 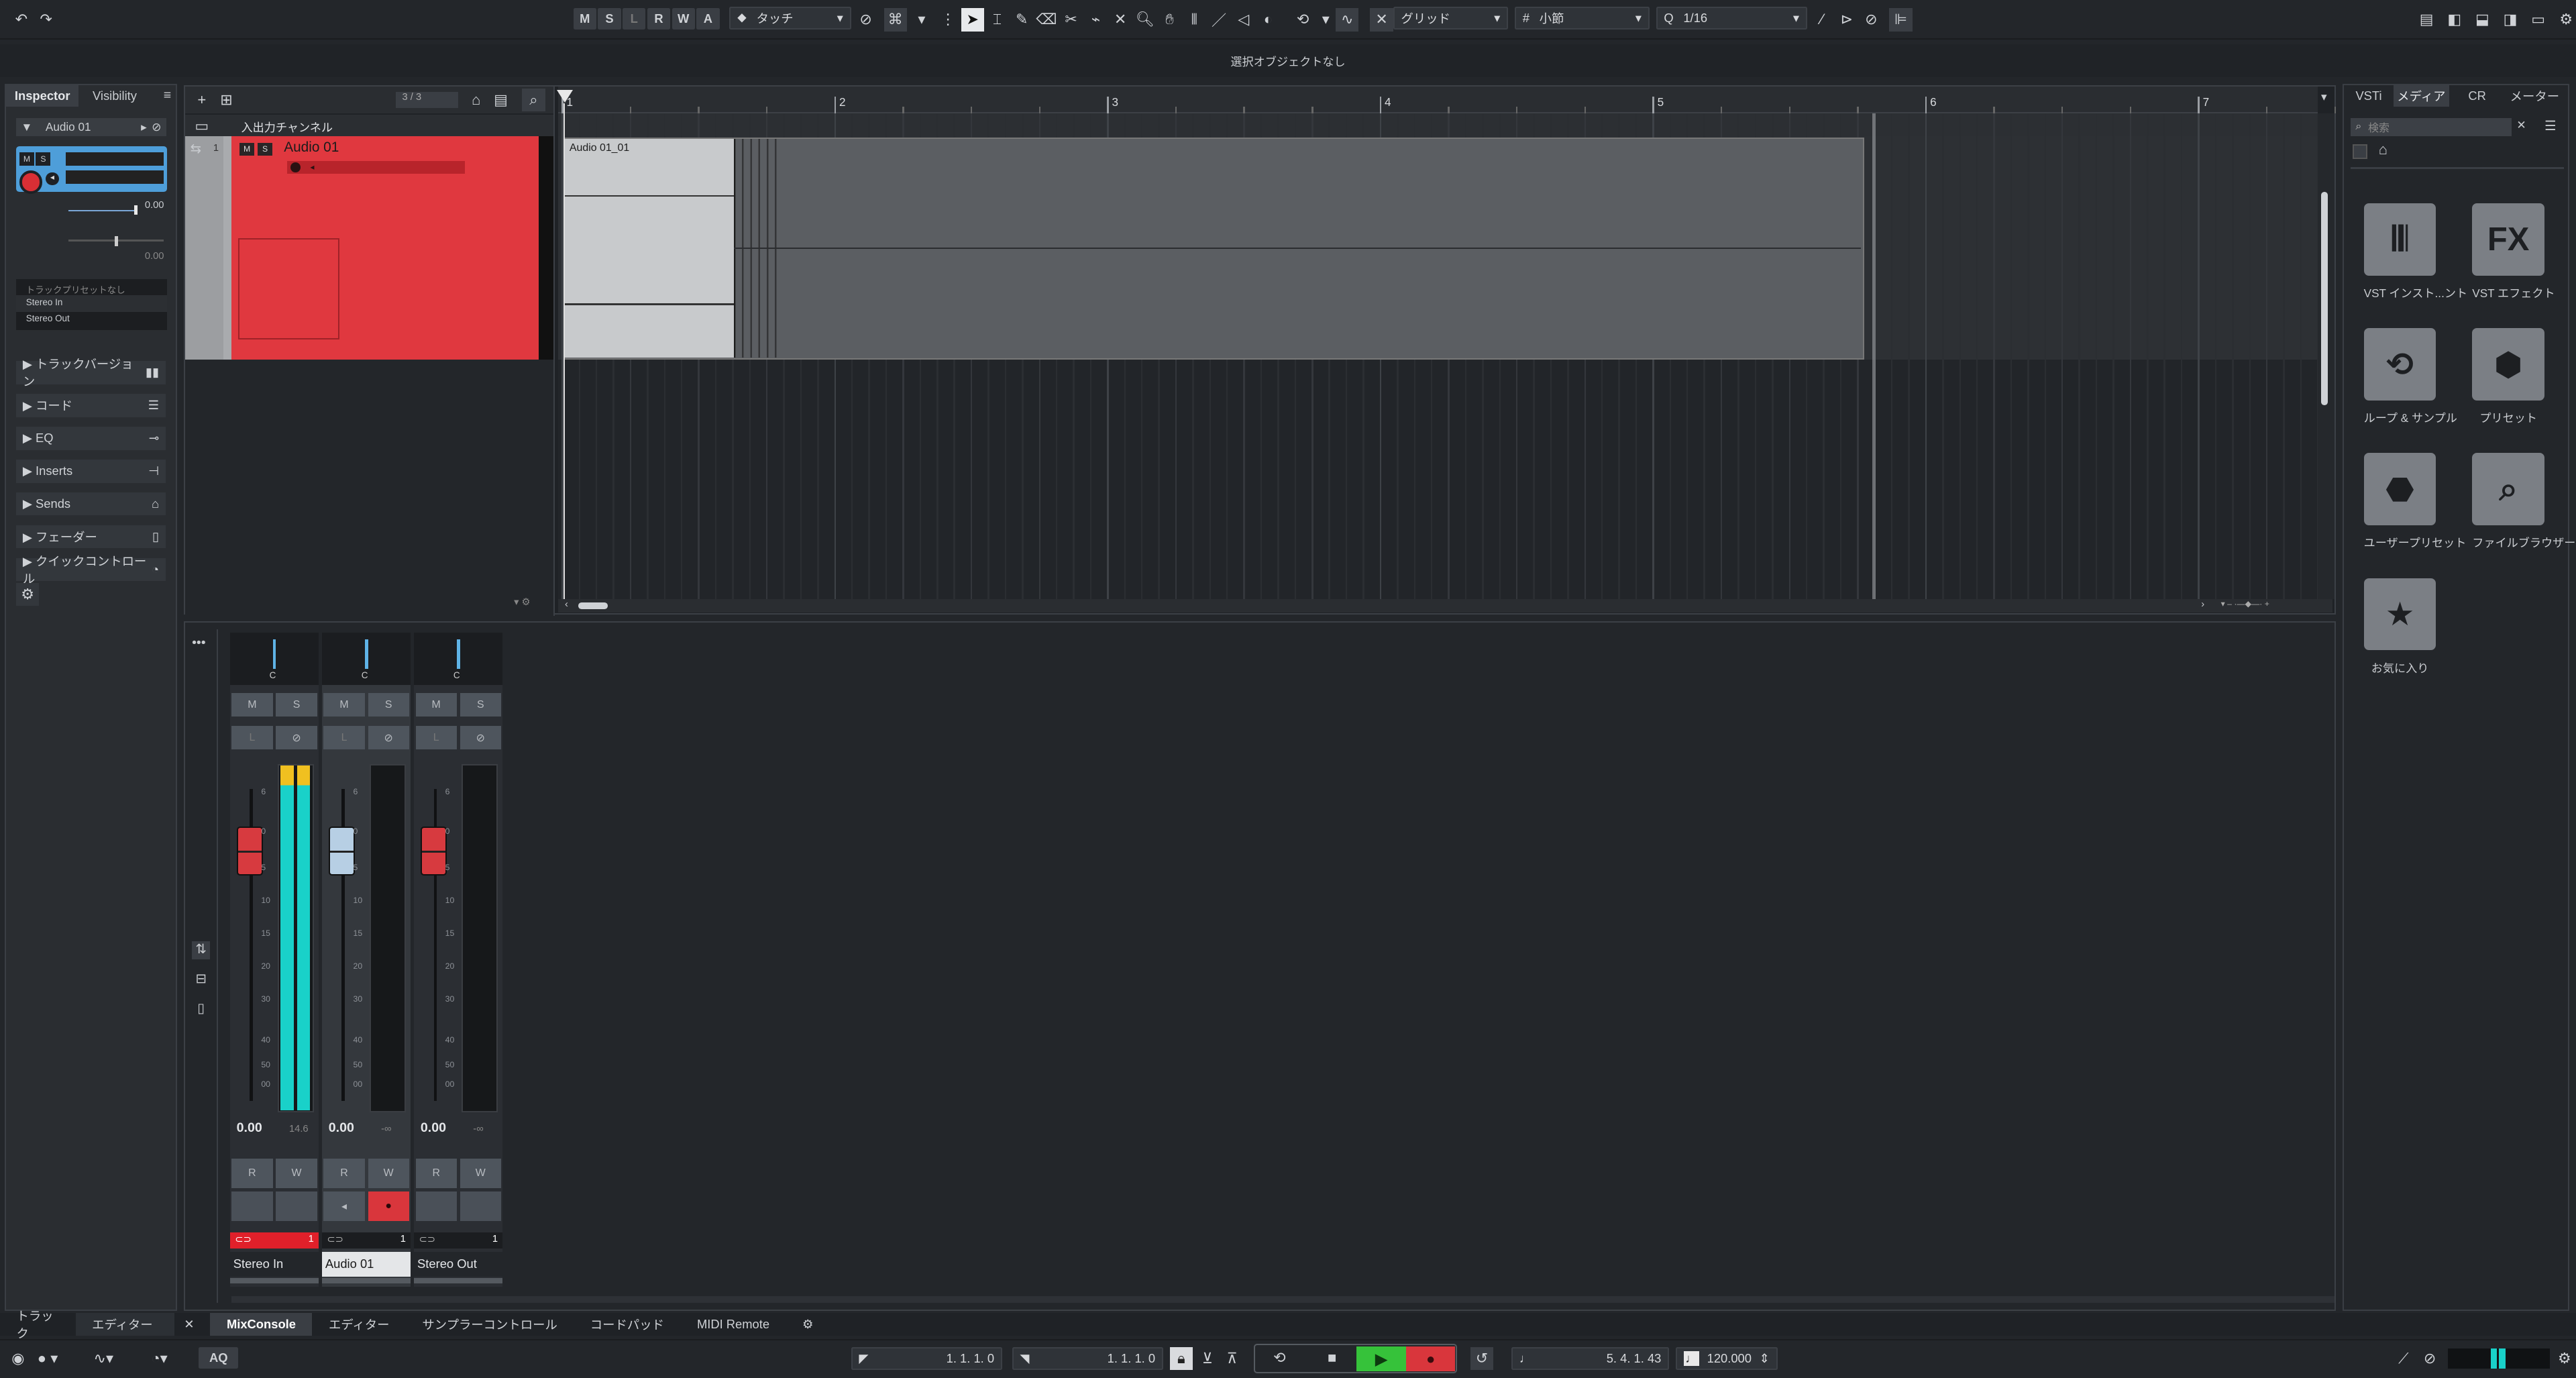 I want to click on channel-record-icon, so click(x=480, y=1206).